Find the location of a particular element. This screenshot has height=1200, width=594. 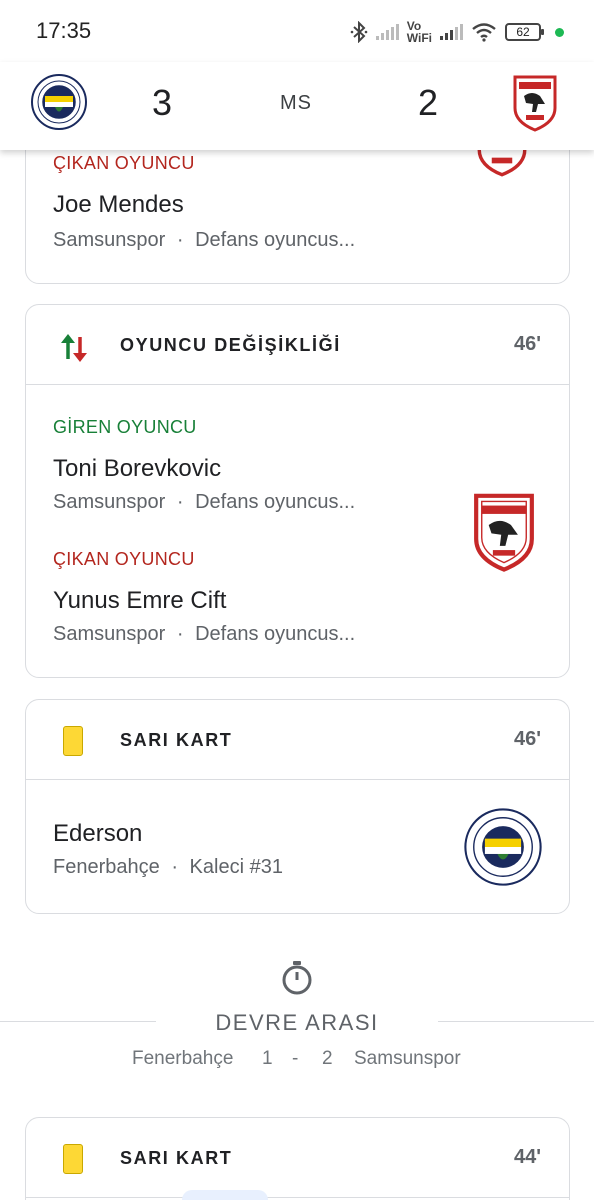

event-minute: 44' is located at coordinates (527, 1157).